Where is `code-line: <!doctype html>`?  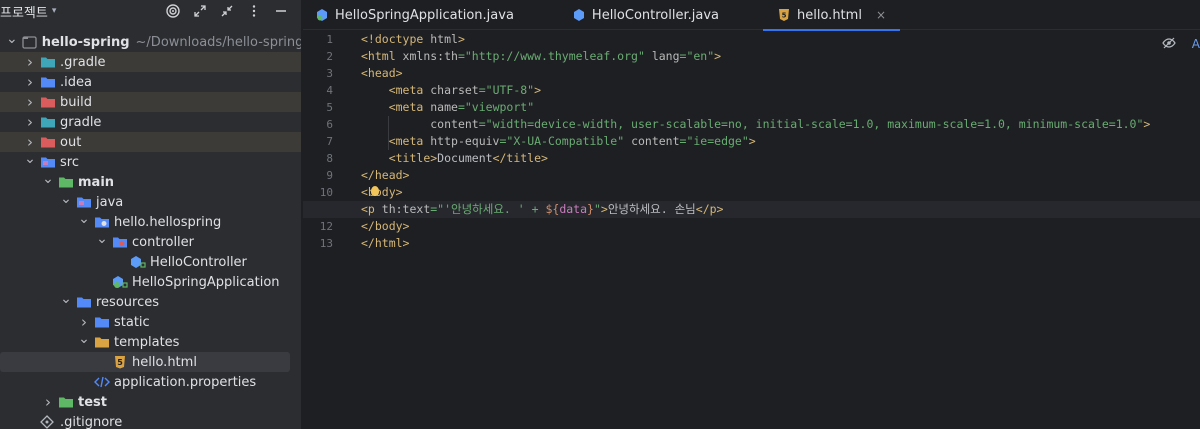 code-line: <!doctype html> is located at coordinates (780, 39).